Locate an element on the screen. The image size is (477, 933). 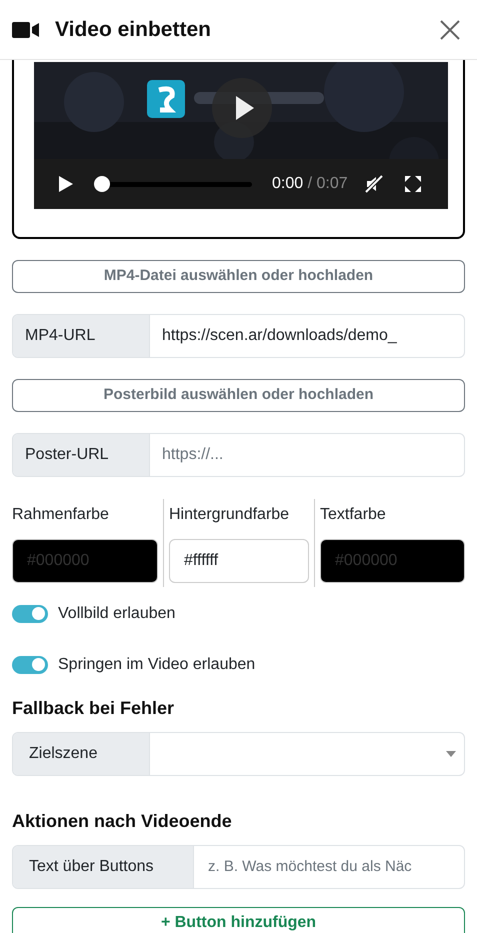
toggle-label: Springen im Video erlauben is located at coordinates (157, 664).